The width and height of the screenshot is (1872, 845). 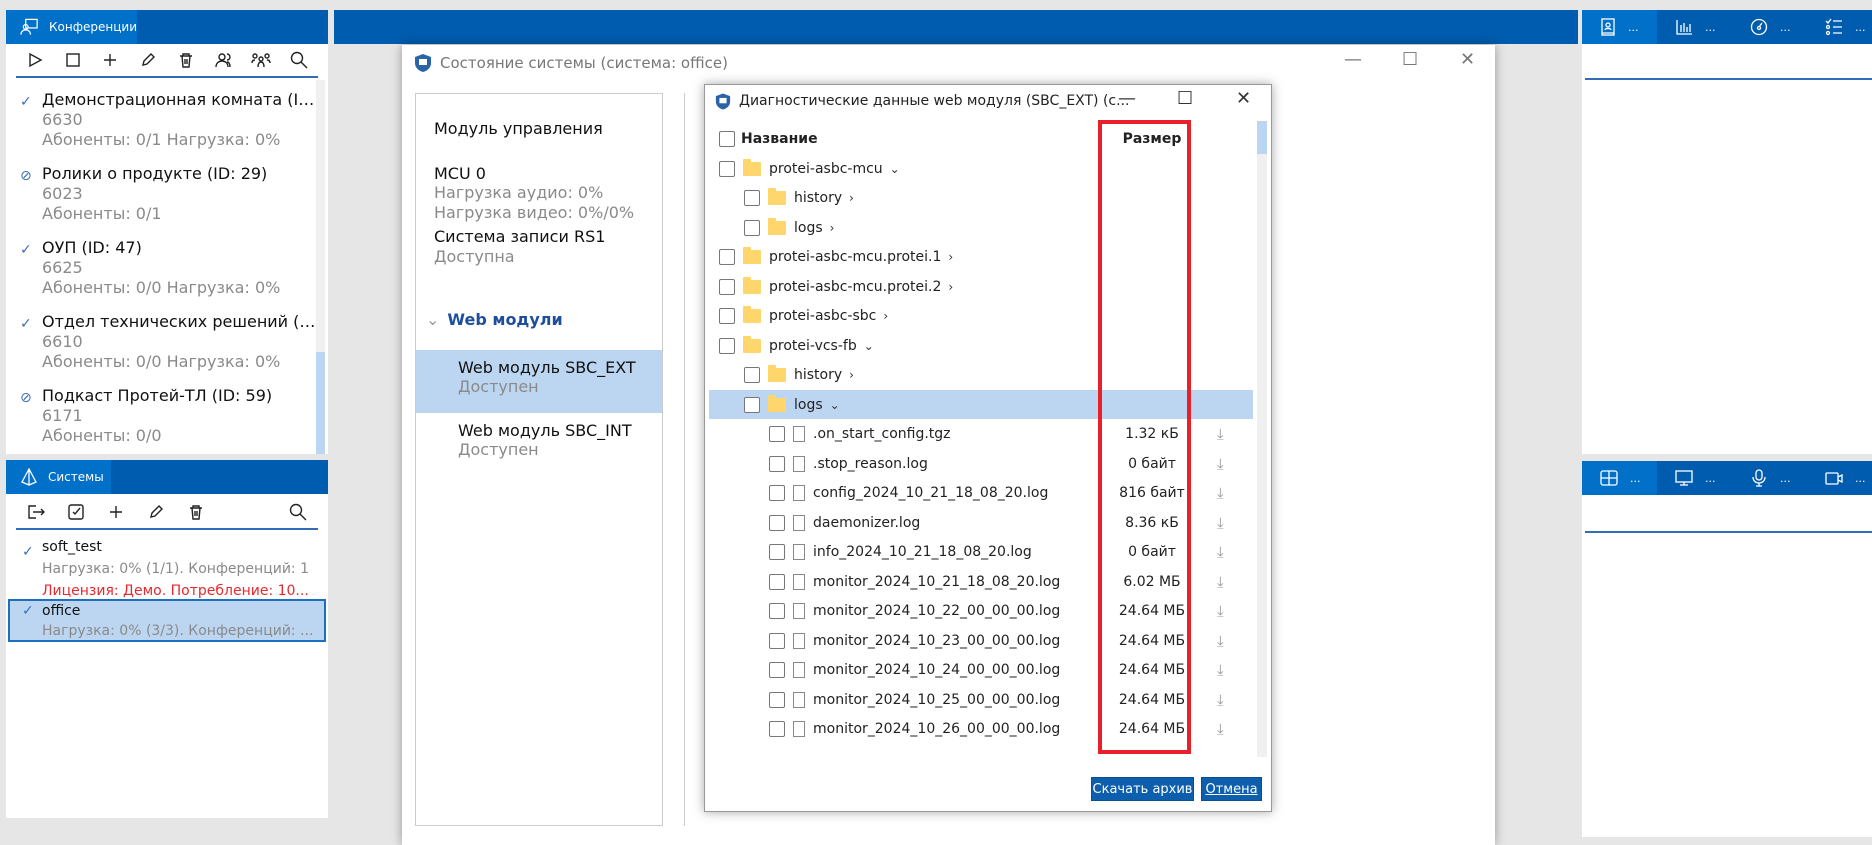 I want to click on checkbox-icon, so click(x=76, y=512).